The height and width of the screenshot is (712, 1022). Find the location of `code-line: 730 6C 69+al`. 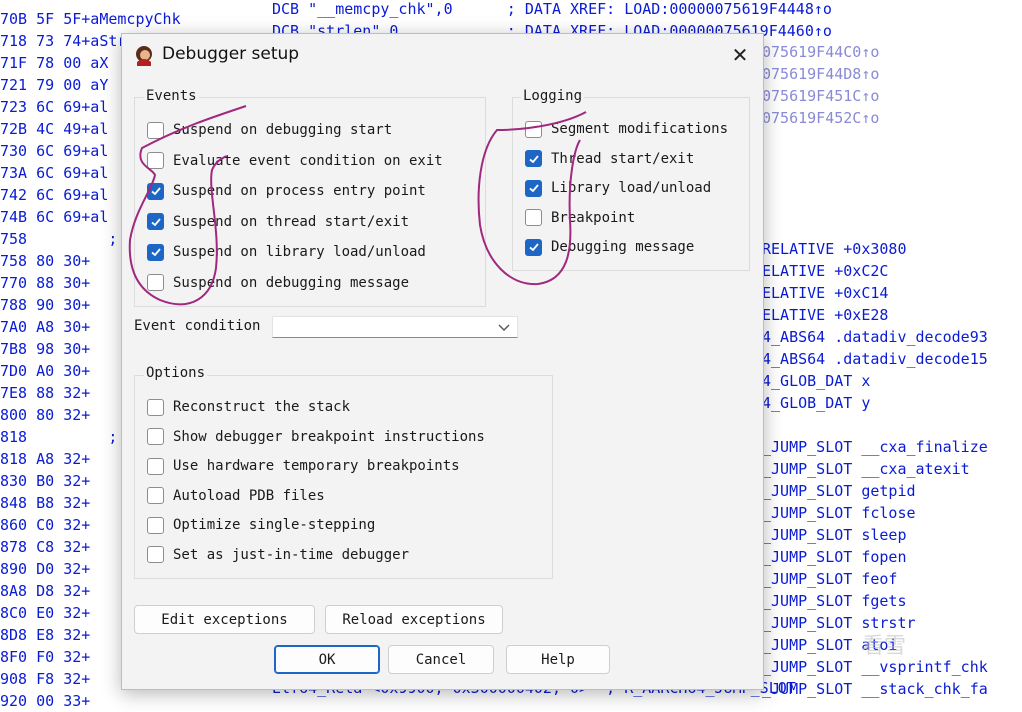

code-line: 730 6C 69+al is located at coordinates (54, 151).